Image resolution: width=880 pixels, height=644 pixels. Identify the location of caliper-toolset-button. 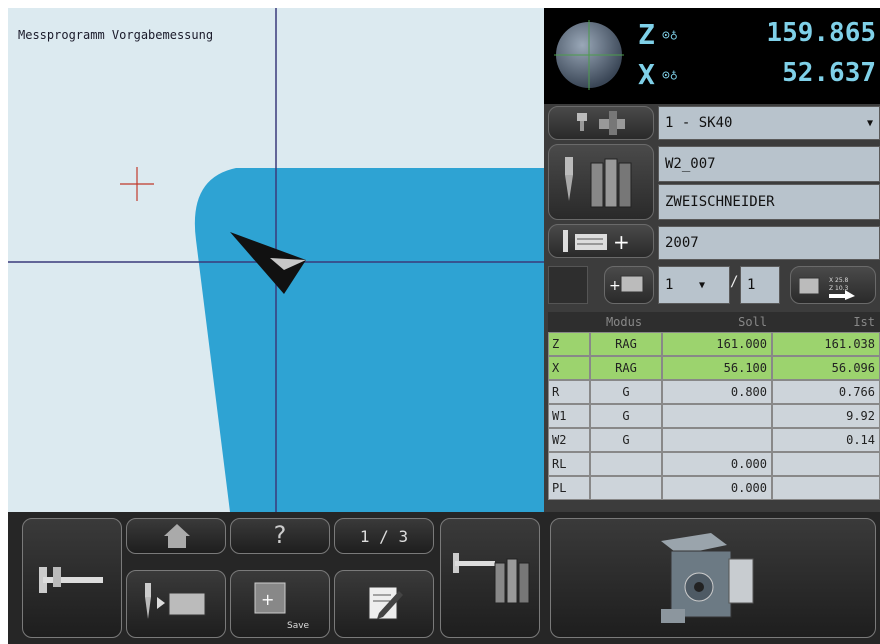
(490, 578).